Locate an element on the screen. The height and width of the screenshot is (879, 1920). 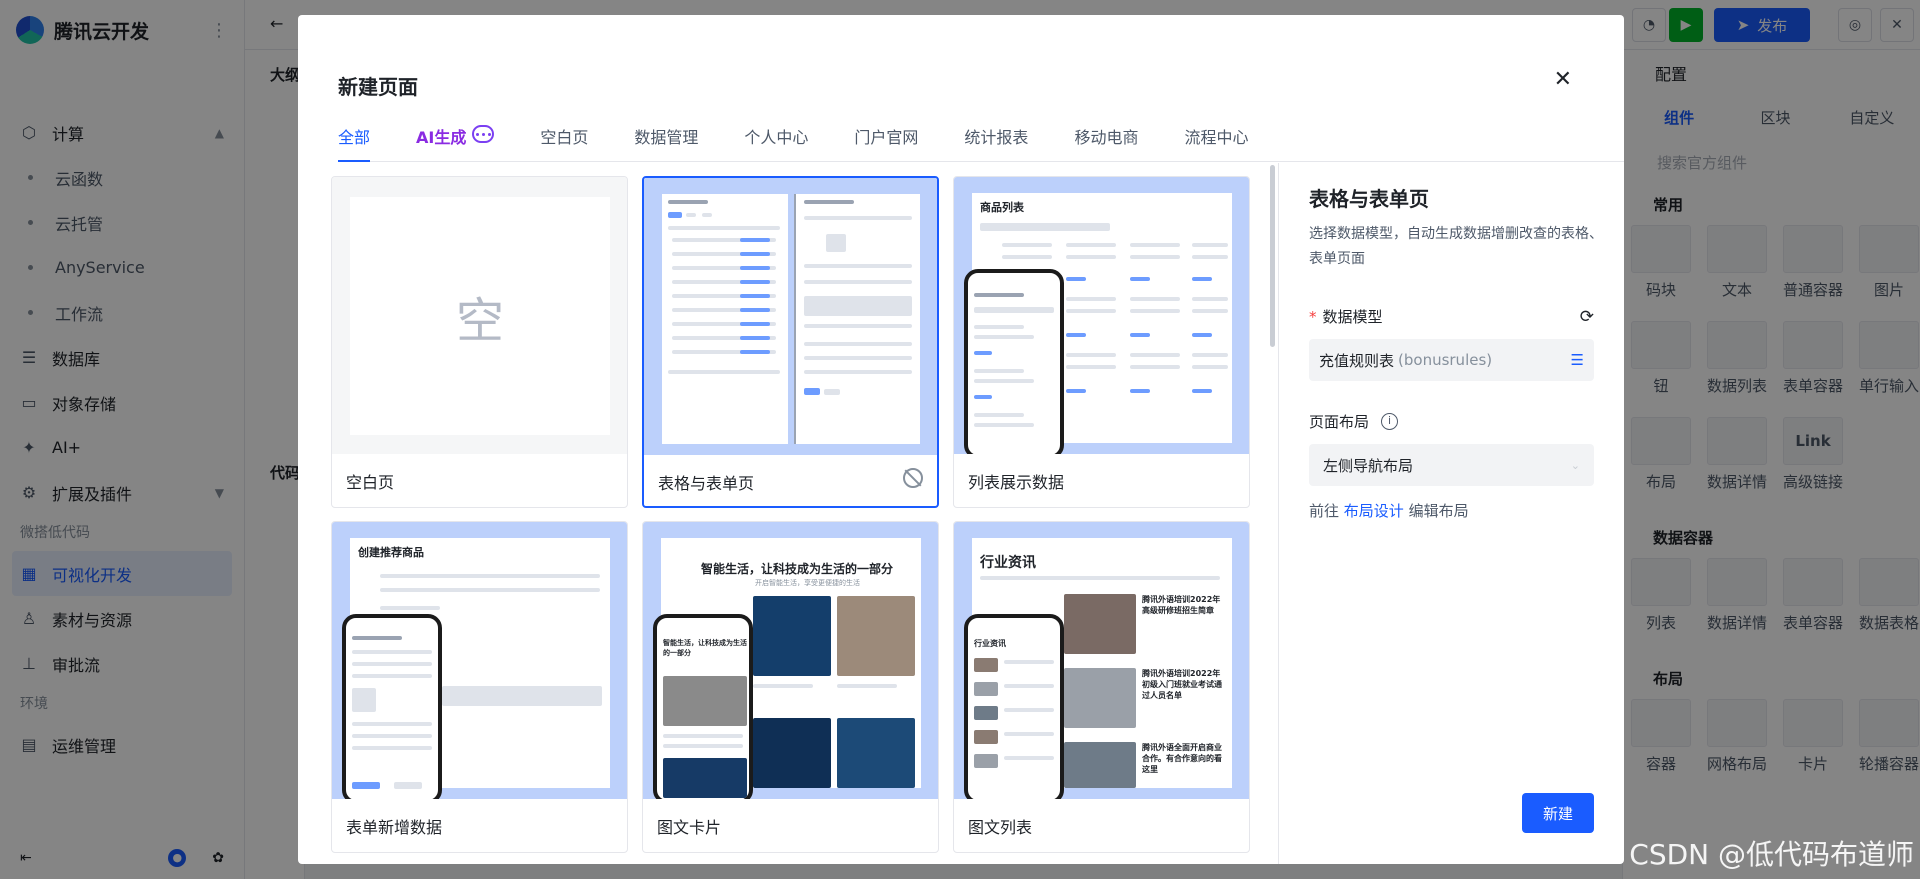
template-card-table-form: 表格与表单页 is located at coordinates (790, 342).